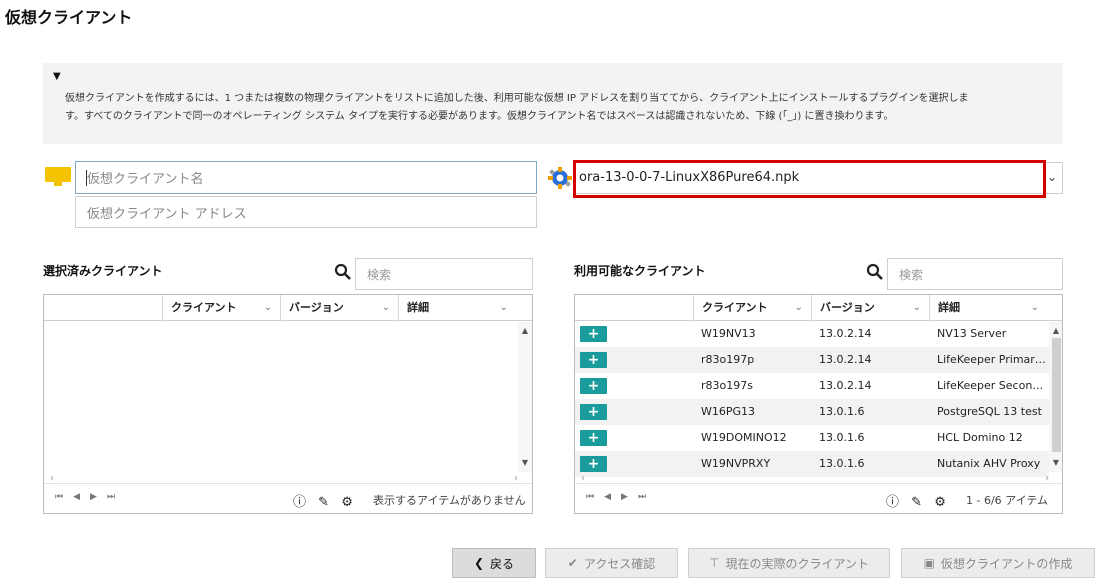  Describe the element at coordinates (288, 498) in the screenshot. I see `grid-footer: ⏮◀▶⏭ ⓘ ✎ ⚙ 表示するアイテムがありません` at that location.